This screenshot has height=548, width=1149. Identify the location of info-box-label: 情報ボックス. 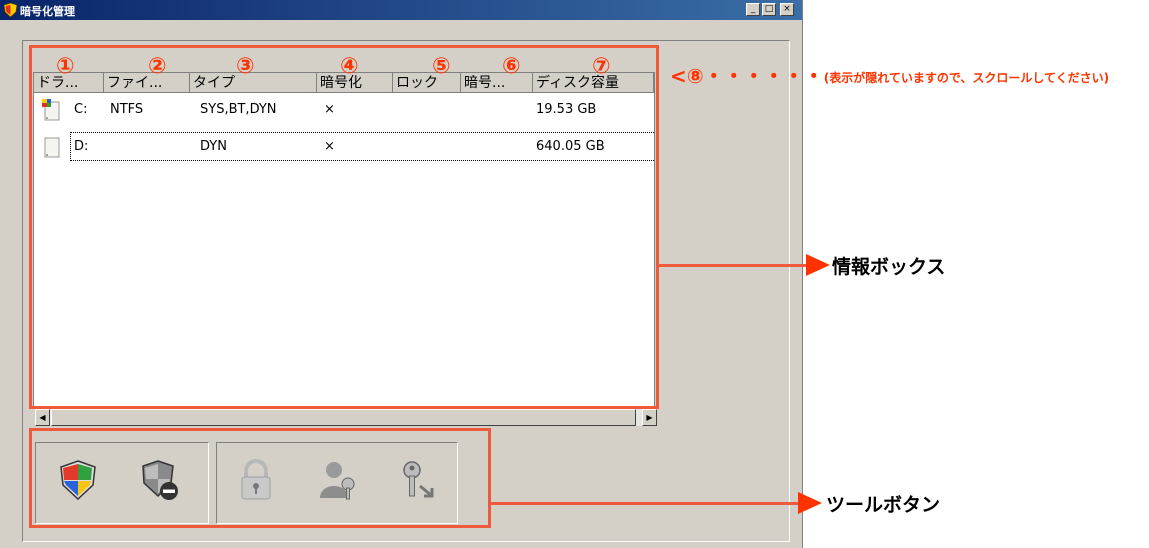
(889, 267).